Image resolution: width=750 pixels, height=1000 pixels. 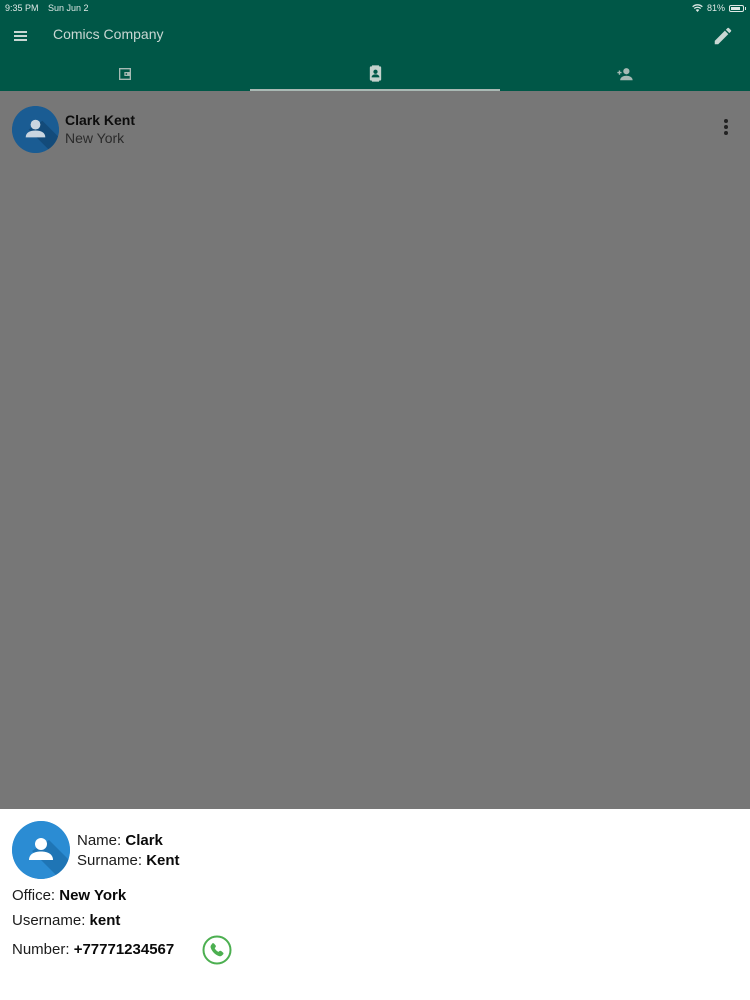 I want to click on name-label: Name:, so click(x=99, y=840).